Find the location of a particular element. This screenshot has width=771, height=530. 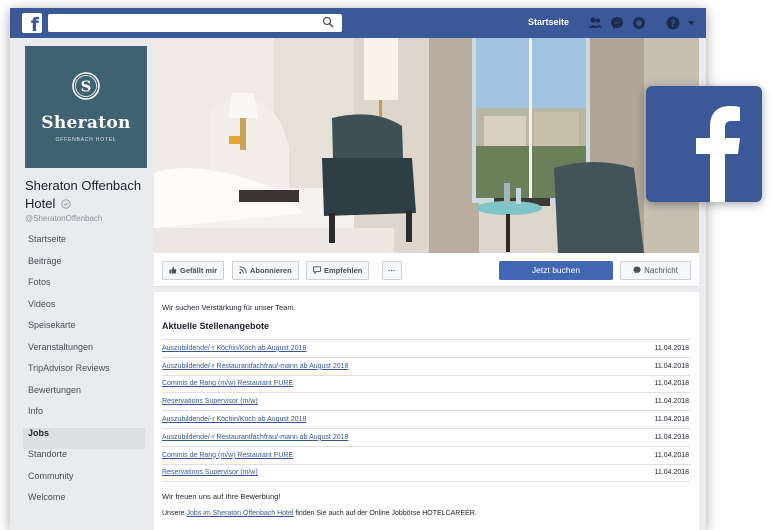

nav-item-beitraege: Beiträge is located at coordinates (84, 267).